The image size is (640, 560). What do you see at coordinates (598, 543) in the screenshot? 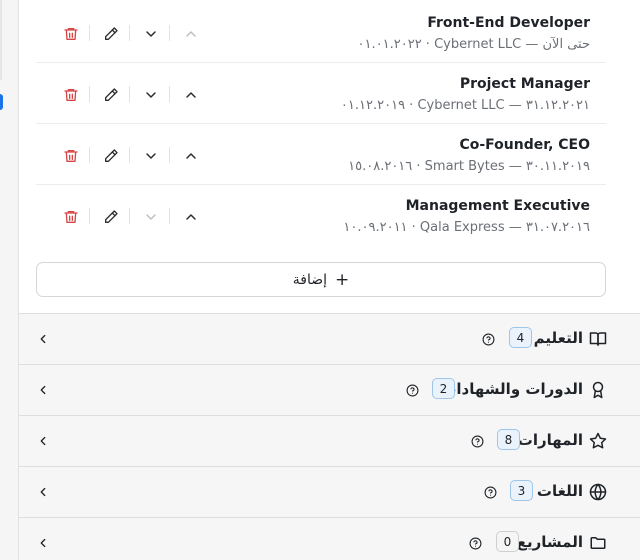
I see `folder-icon` at bounding box center [598, 543].